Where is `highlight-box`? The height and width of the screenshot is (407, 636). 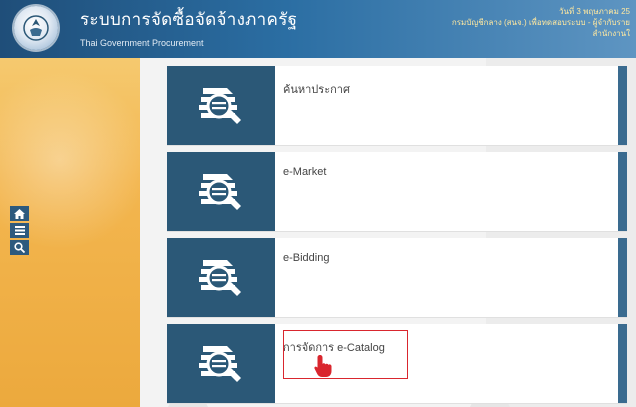
highlight-box is located at coordinates (345, 354).